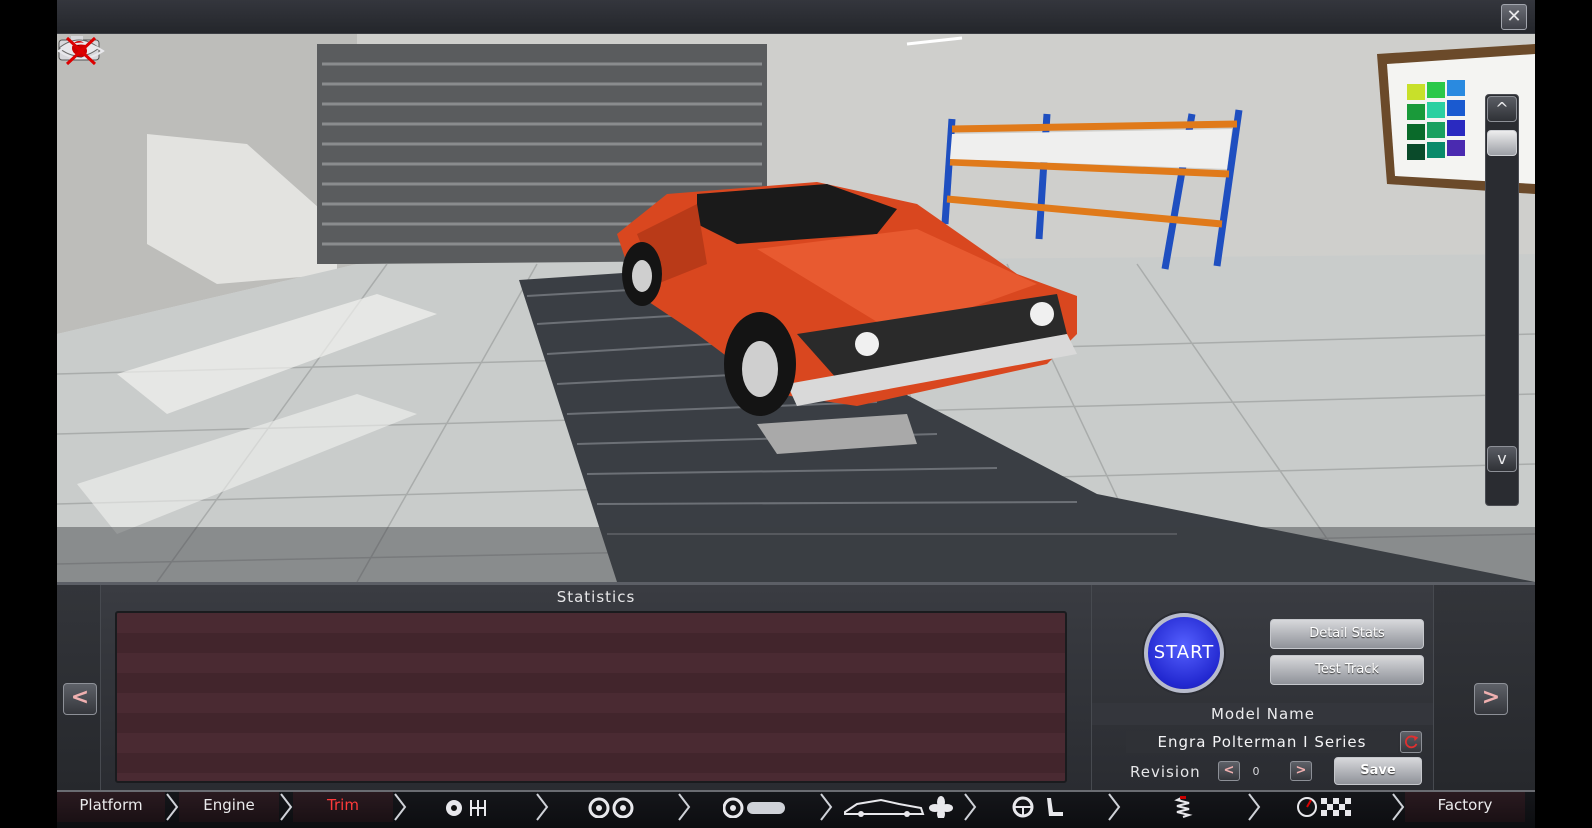  I want to click on right-side-panel: >, so click(1484, 689).